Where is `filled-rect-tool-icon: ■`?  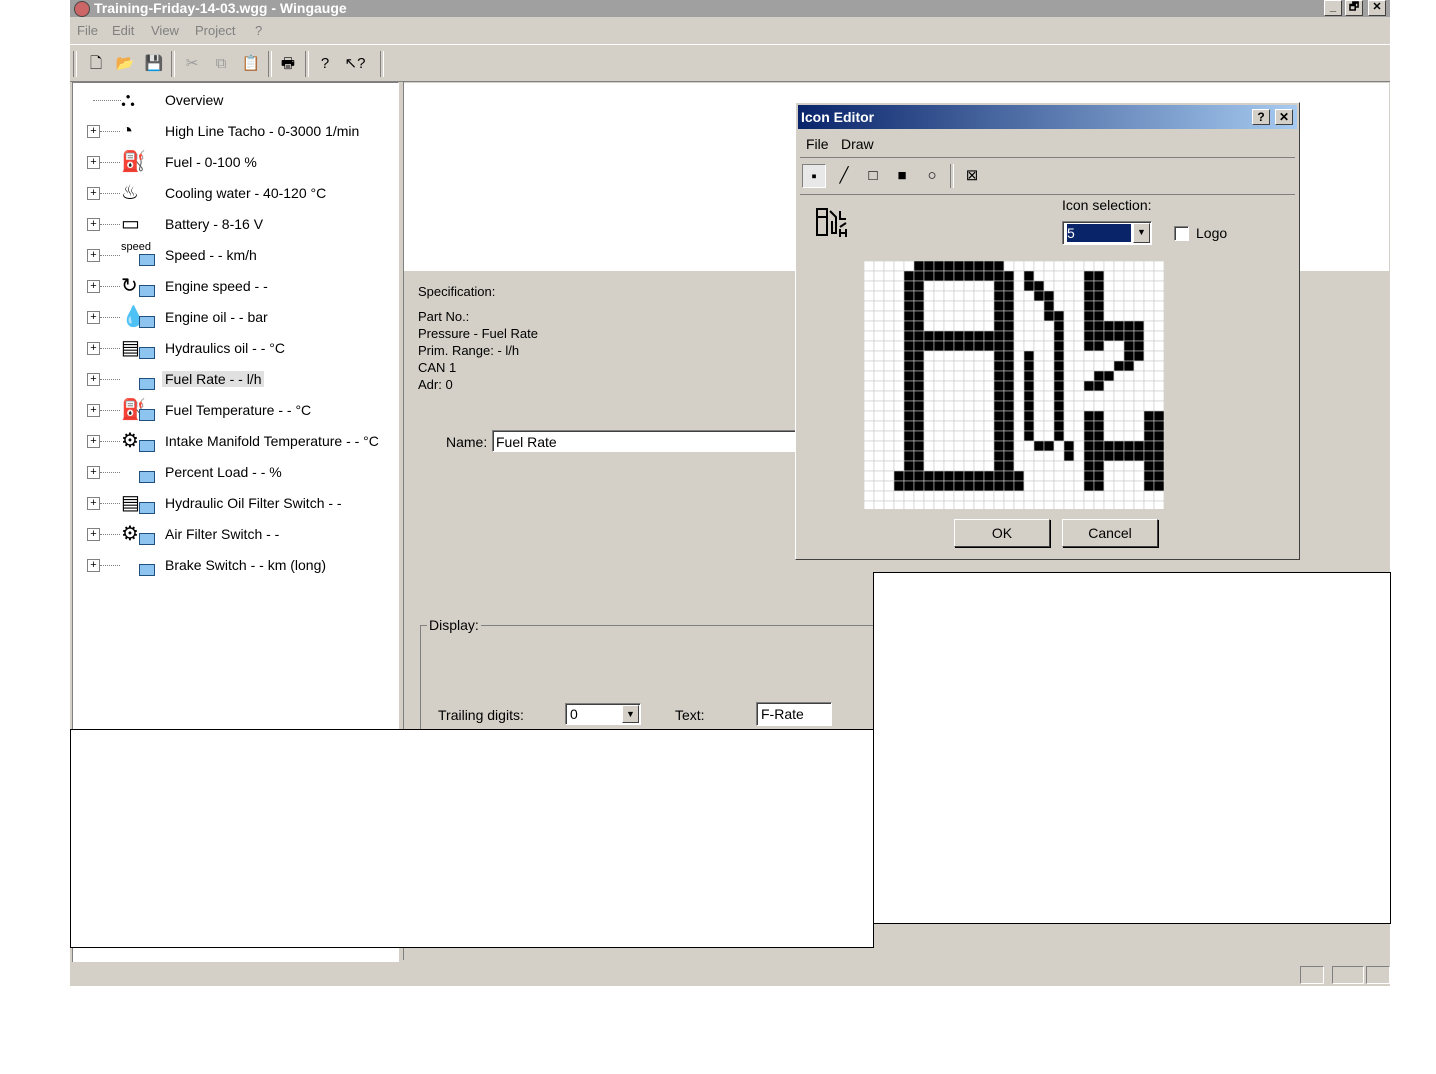
filled-rect-tool-icon: ■ is located at coordinates (902, 176).